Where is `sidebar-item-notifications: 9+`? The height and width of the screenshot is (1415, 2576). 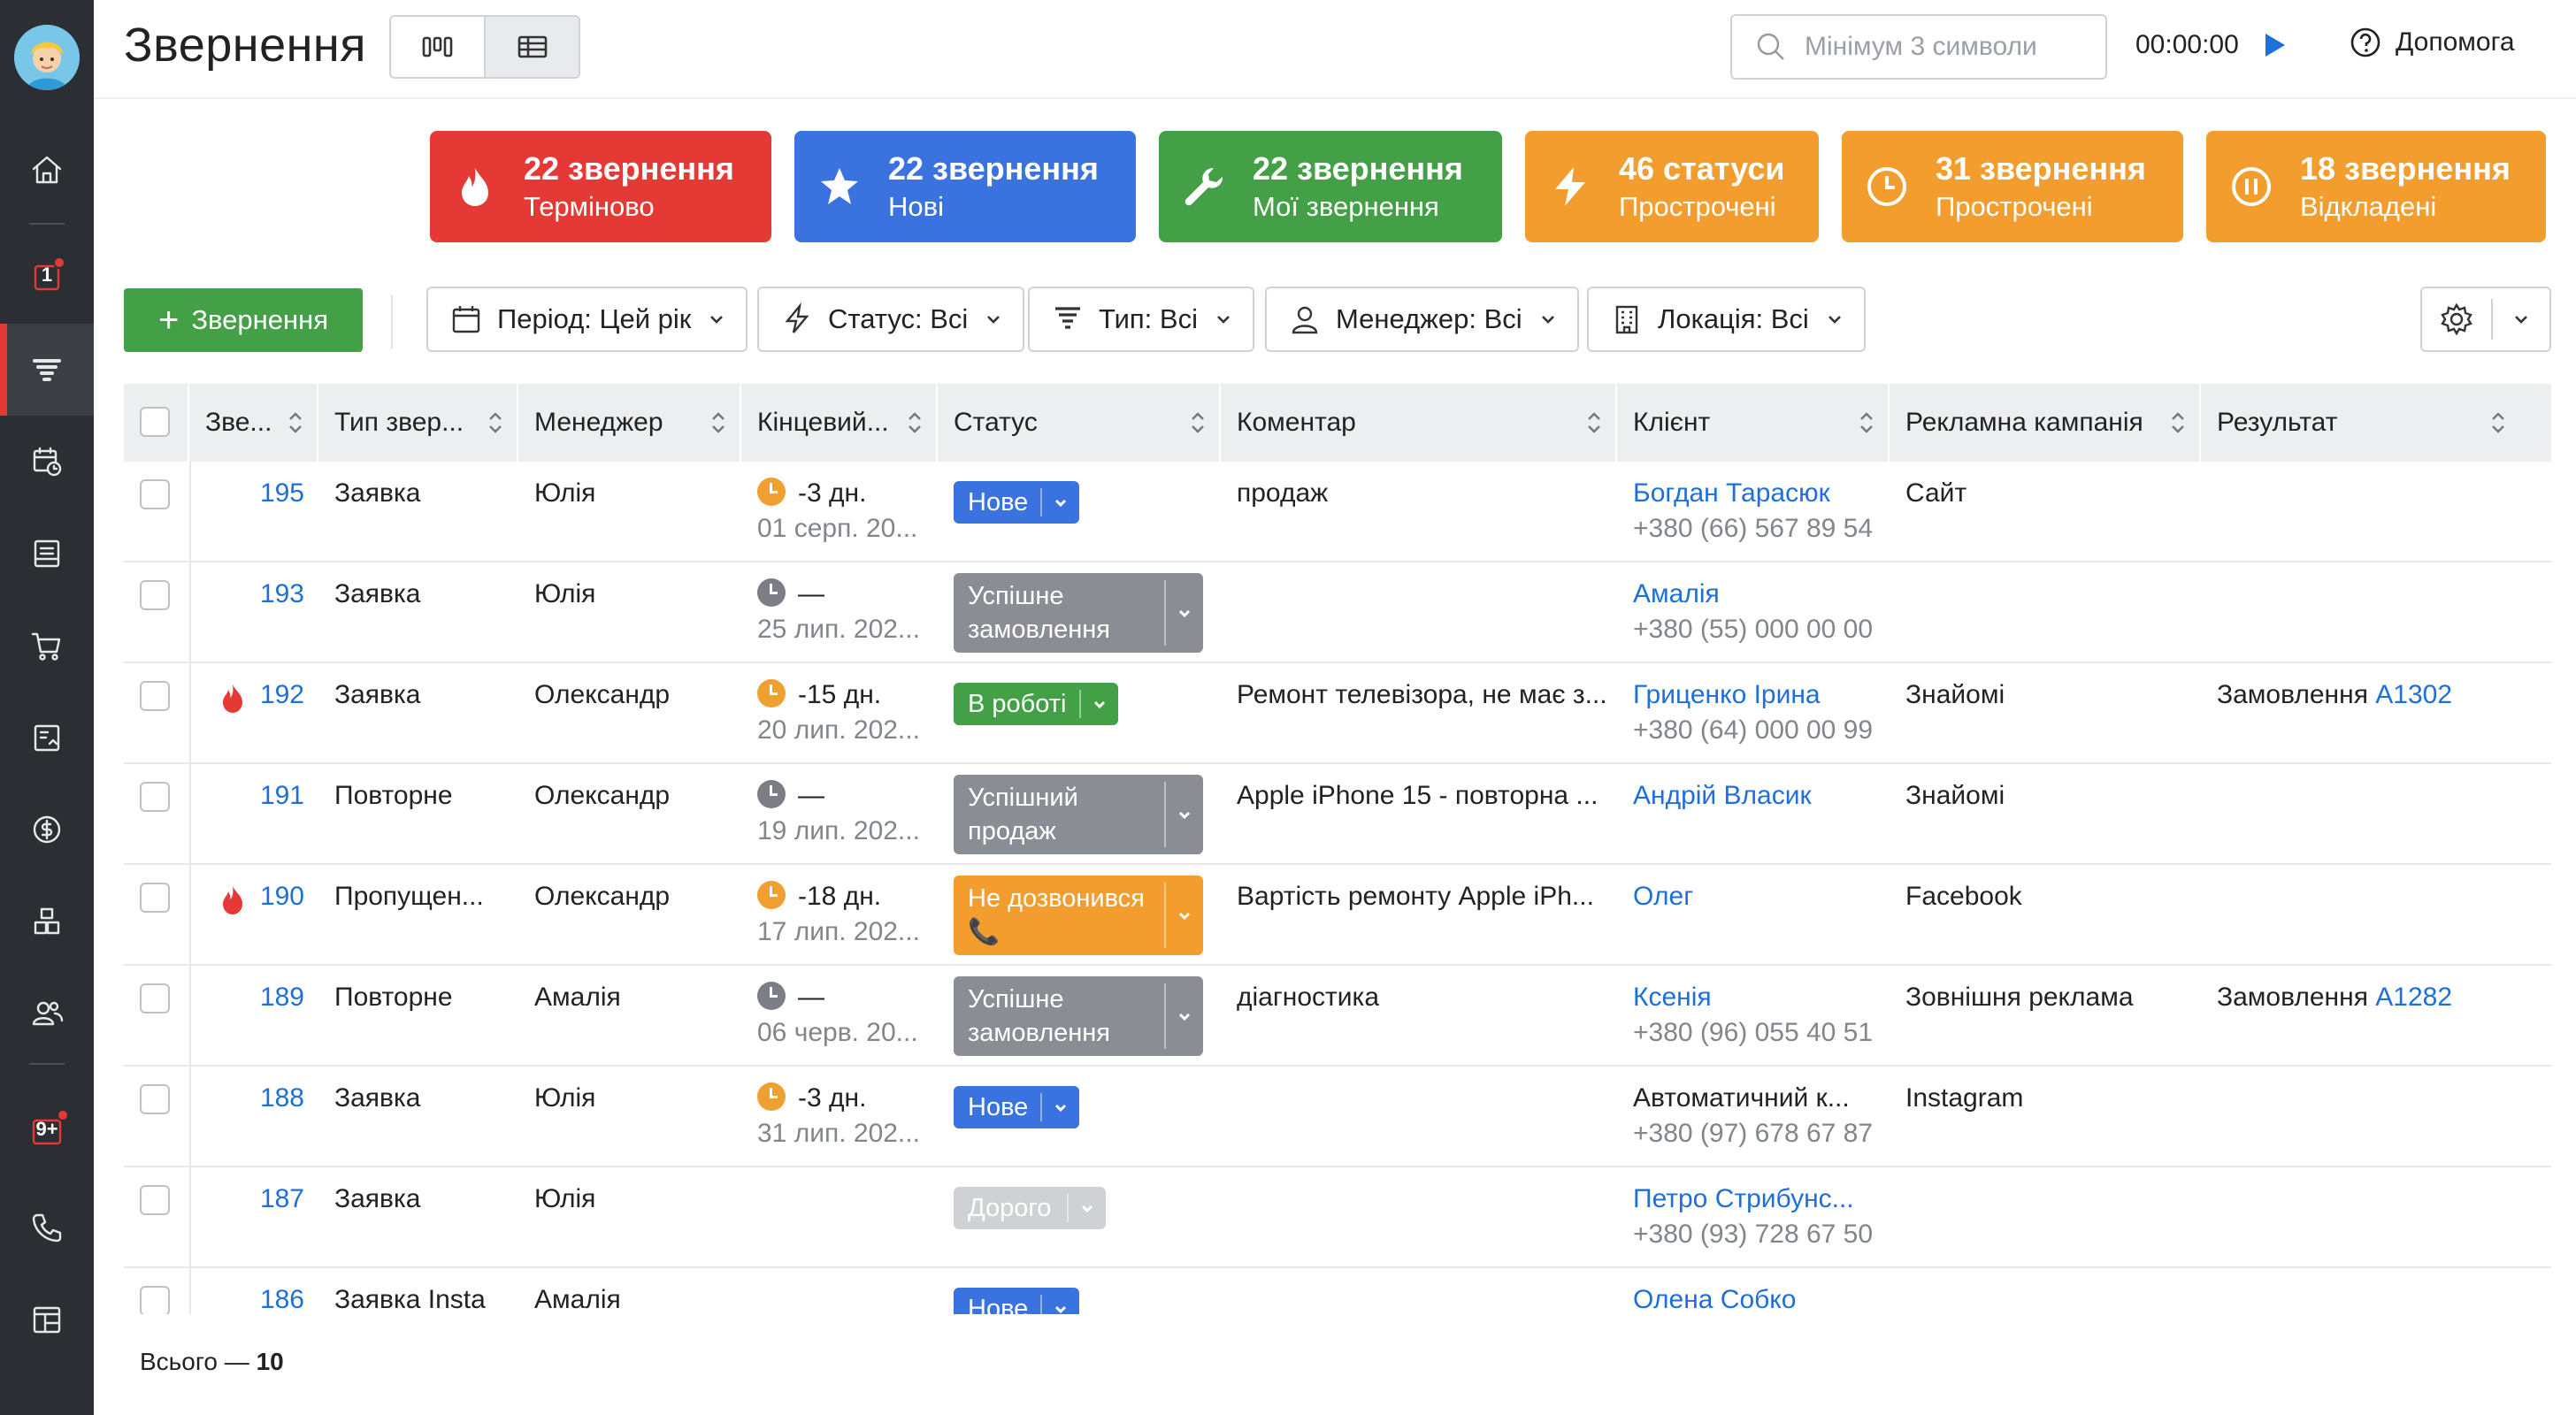
sidebar-item-notifications: 9+ is located at coordinates (47, 1132).